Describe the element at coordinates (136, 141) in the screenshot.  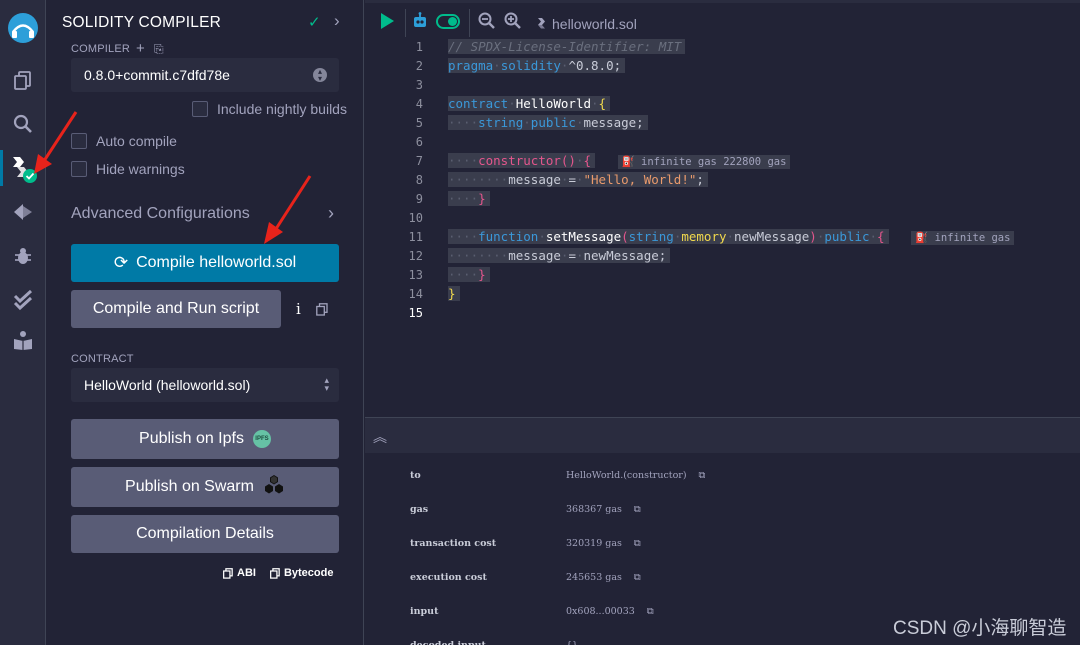
I see `auto-compile-label: Auto compile` at that location.